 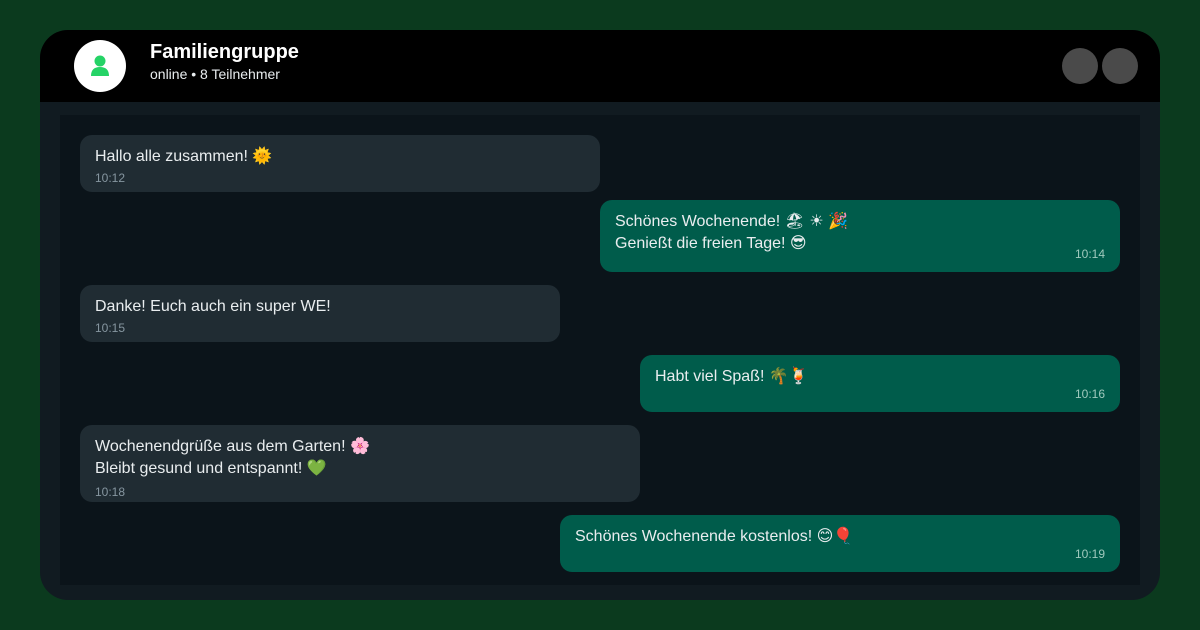 I want to click on message-bubble-outgoing: Schönes Wochenende kostenlos! 😊🎈 10:19, so click(x=840, y=543).